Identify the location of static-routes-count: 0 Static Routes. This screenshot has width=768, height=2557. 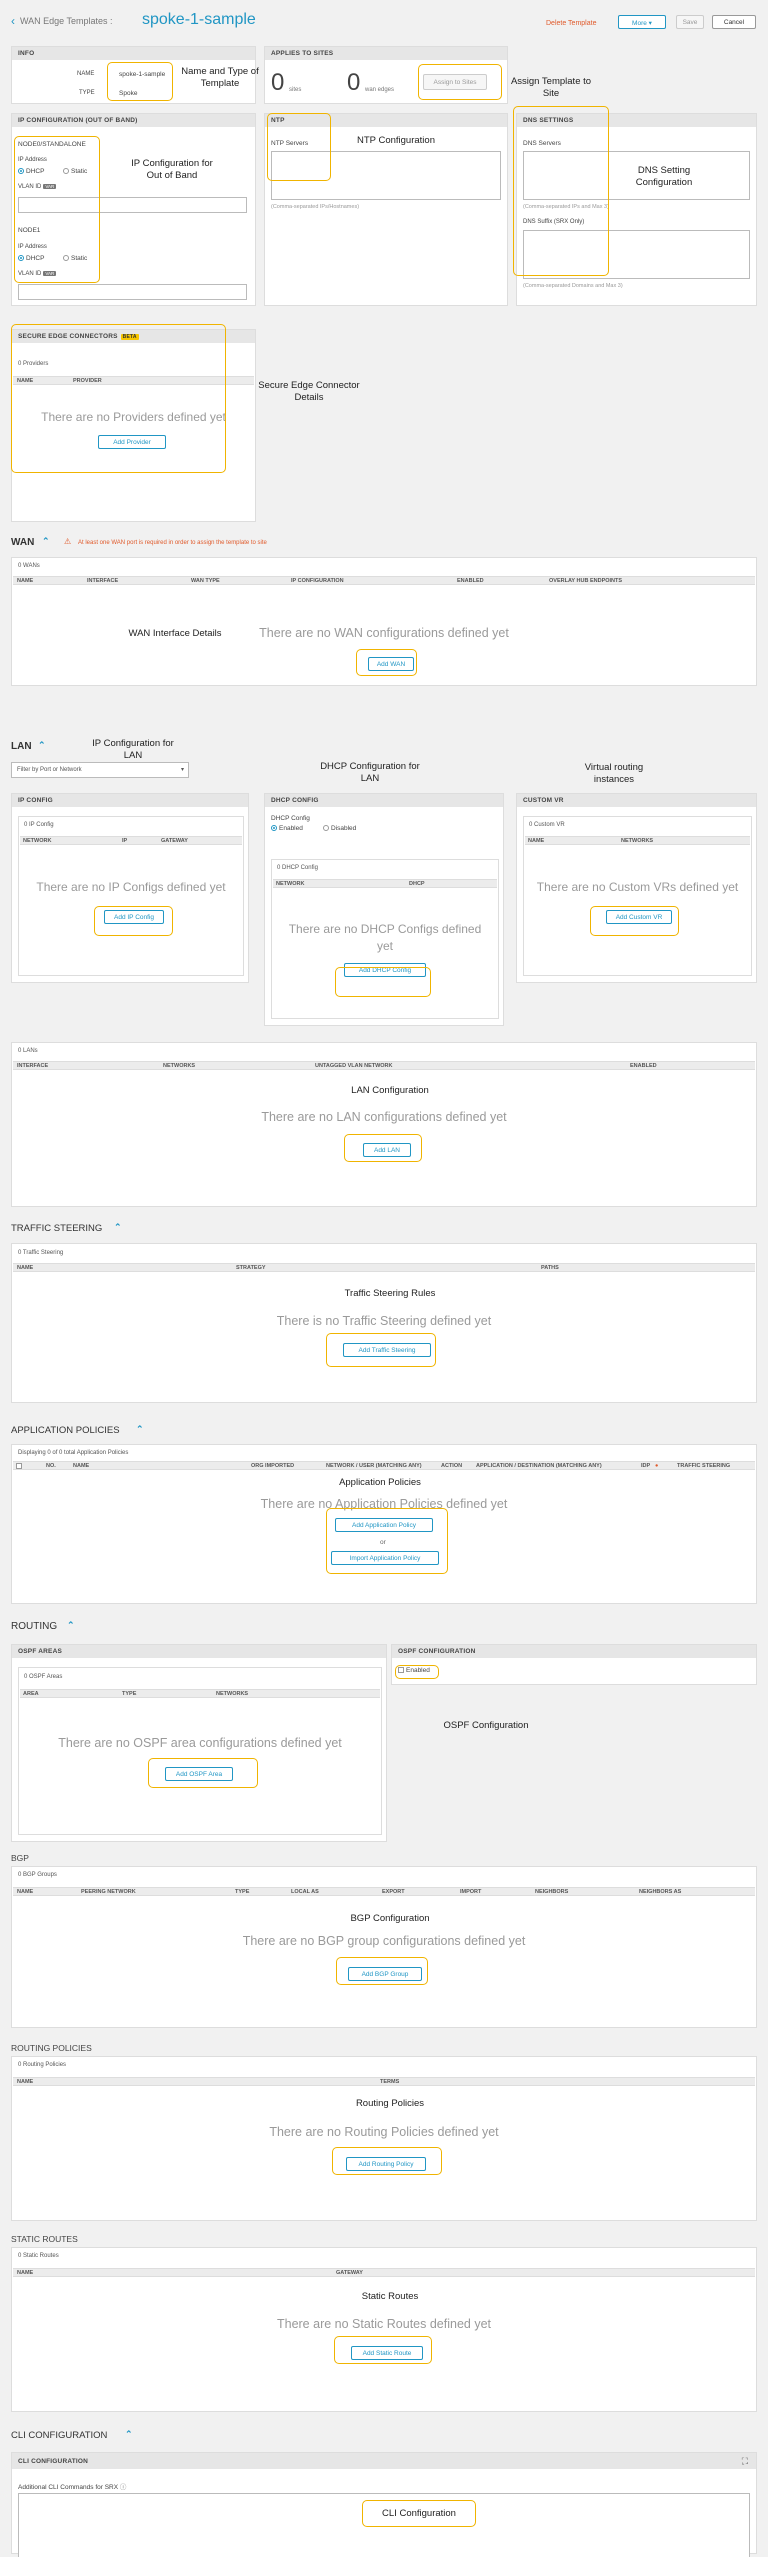
(38, 2256).